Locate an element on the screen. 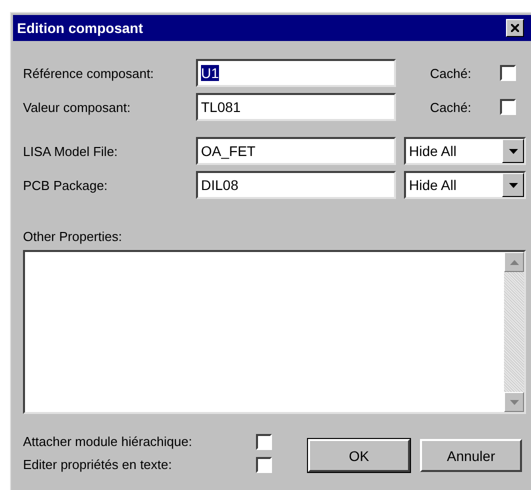 Image resolution: width=531 pixels, height=490 pixels. window-title: Edition composant is located at coordinates (80, 28).